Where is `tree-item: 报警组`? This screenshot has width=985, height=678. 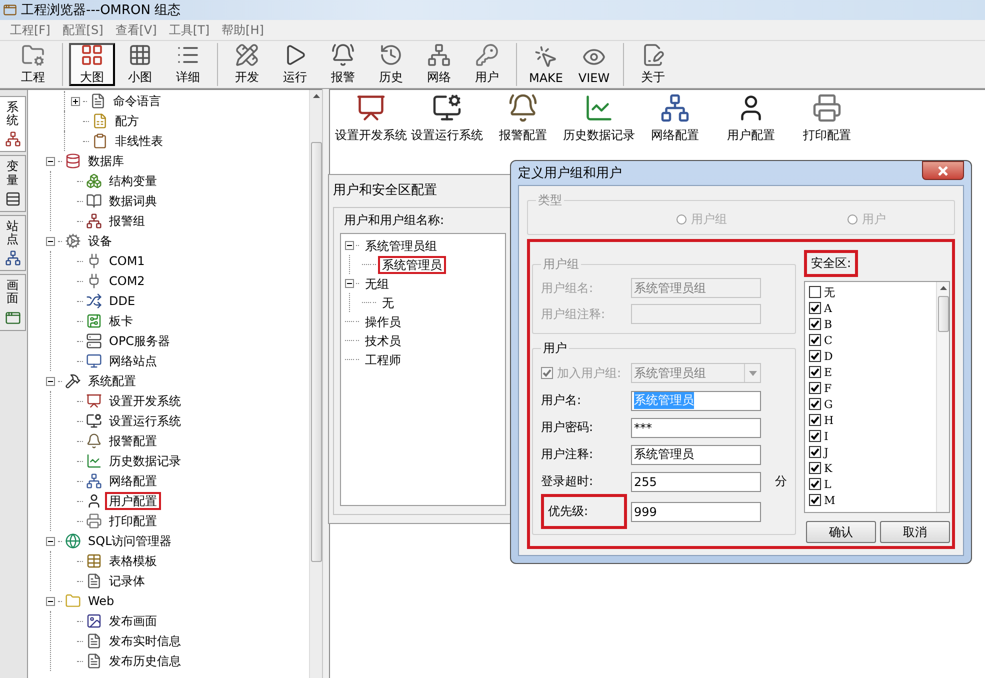
tree-item: 报警组 is located at coordinates (127, 221).